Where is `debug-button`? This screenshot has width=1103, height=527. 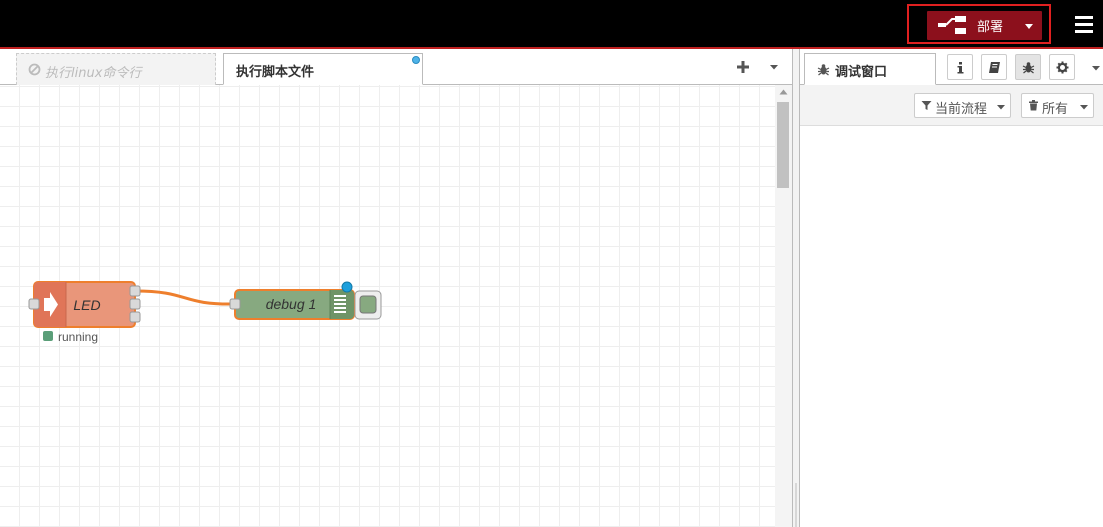 debug-button is located at coordinates (1028, 67).